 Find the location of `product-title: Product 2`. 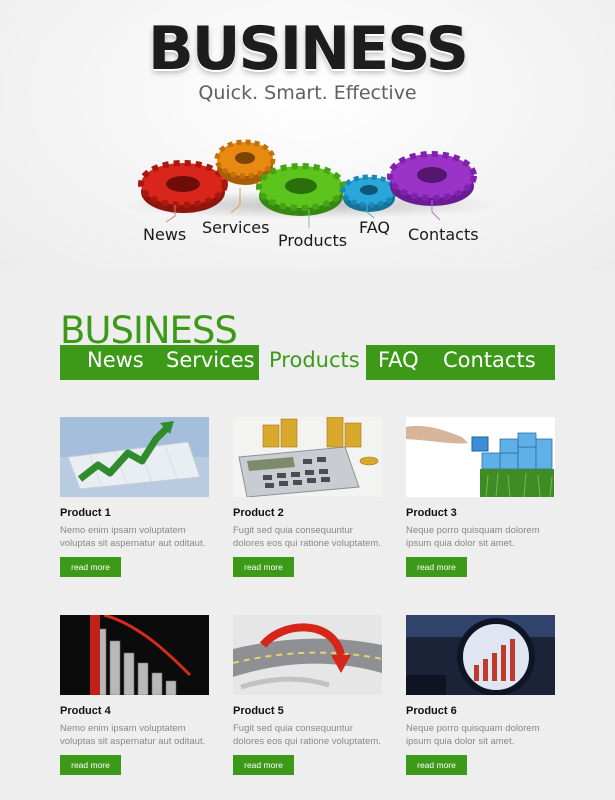

product-title: Product 2 is located at coordinates (258, 513).